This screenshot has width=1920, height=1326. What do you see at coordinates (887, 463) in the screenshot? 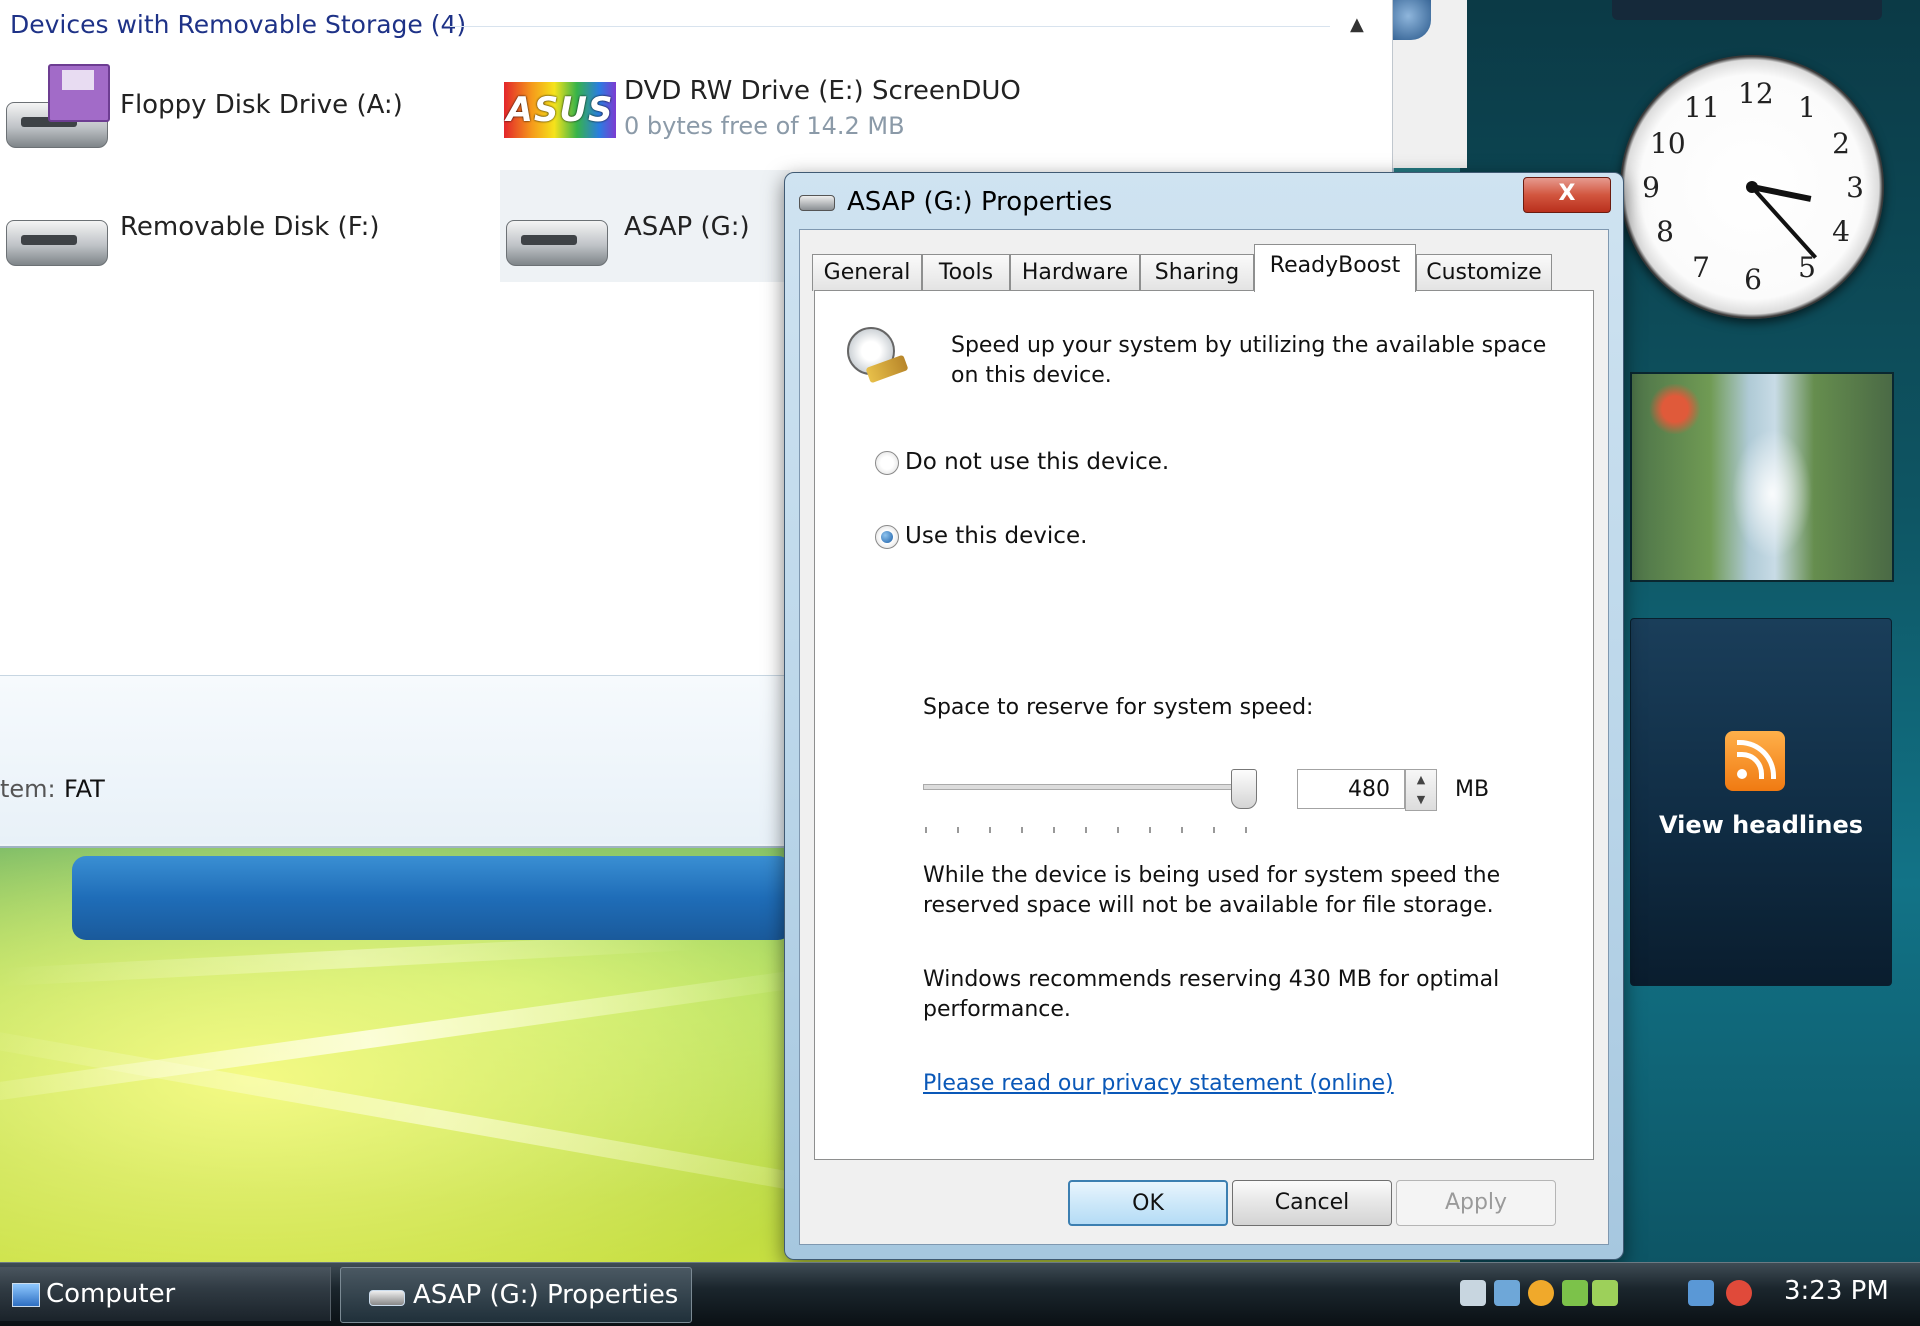
I see `radio-do-not-use` at bounding box center [887, 463].